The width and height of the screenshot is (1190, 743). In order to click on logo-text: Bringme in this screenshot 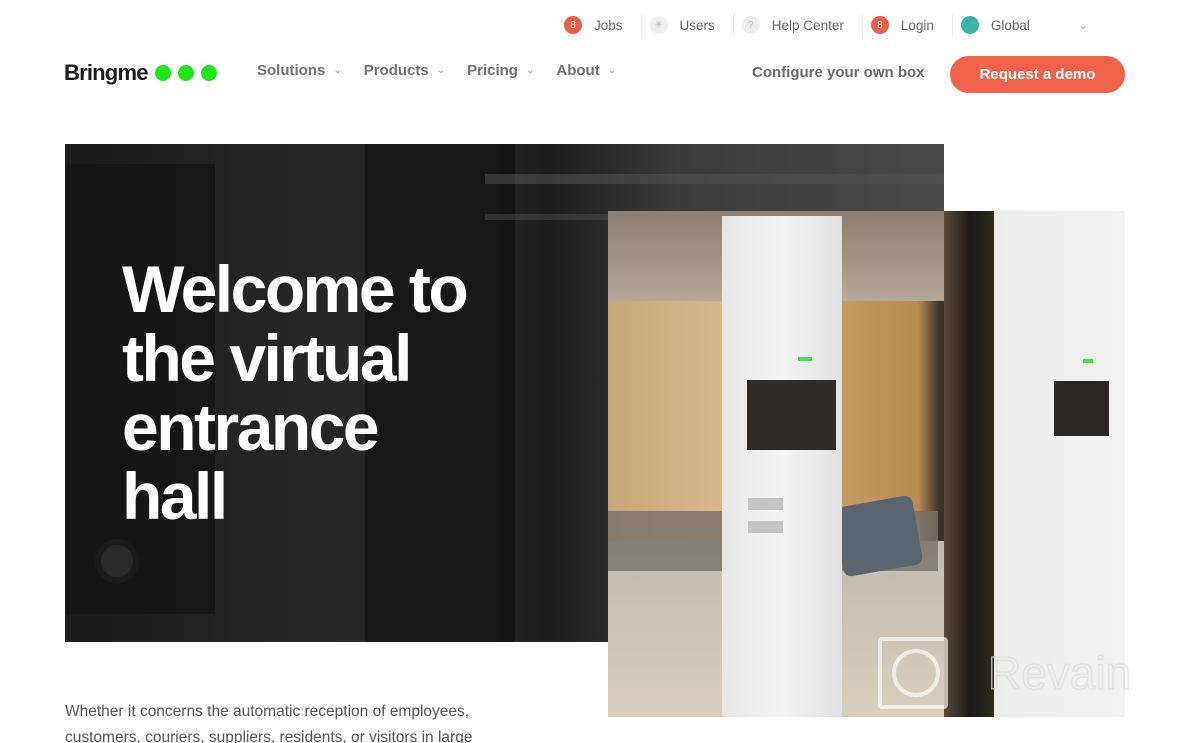, I will do `click(106, 72)`.